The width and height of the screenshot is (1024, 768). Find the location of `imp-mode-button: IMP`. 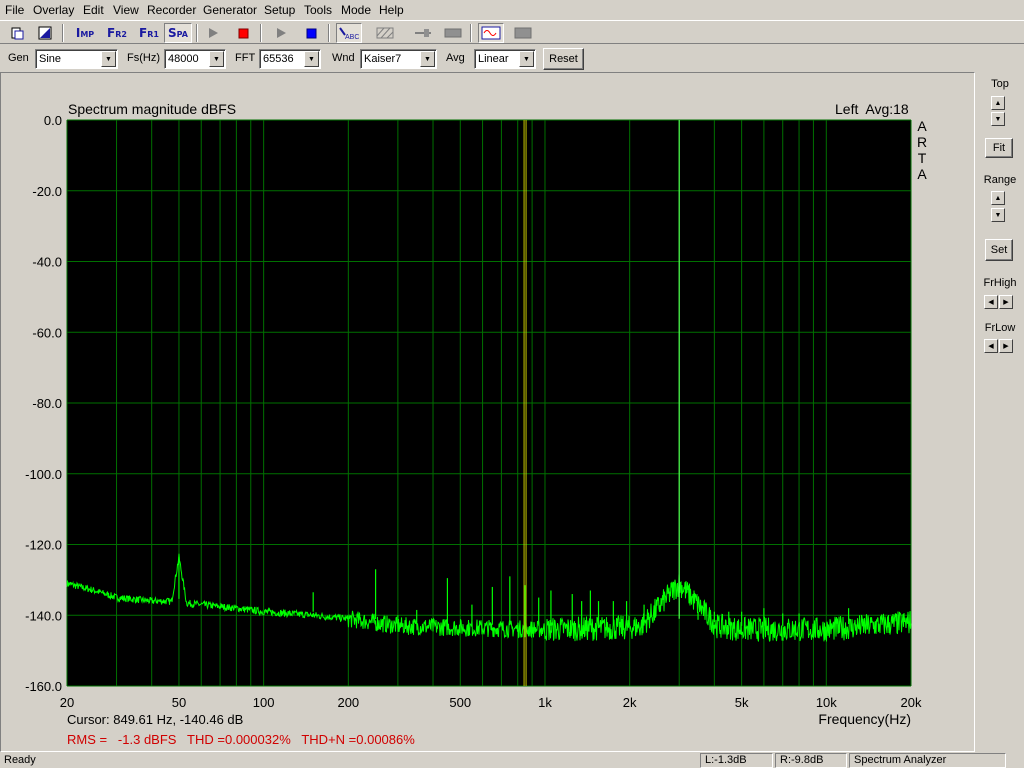

imp-mode-button: IMP is located at coordinates (85, 33).